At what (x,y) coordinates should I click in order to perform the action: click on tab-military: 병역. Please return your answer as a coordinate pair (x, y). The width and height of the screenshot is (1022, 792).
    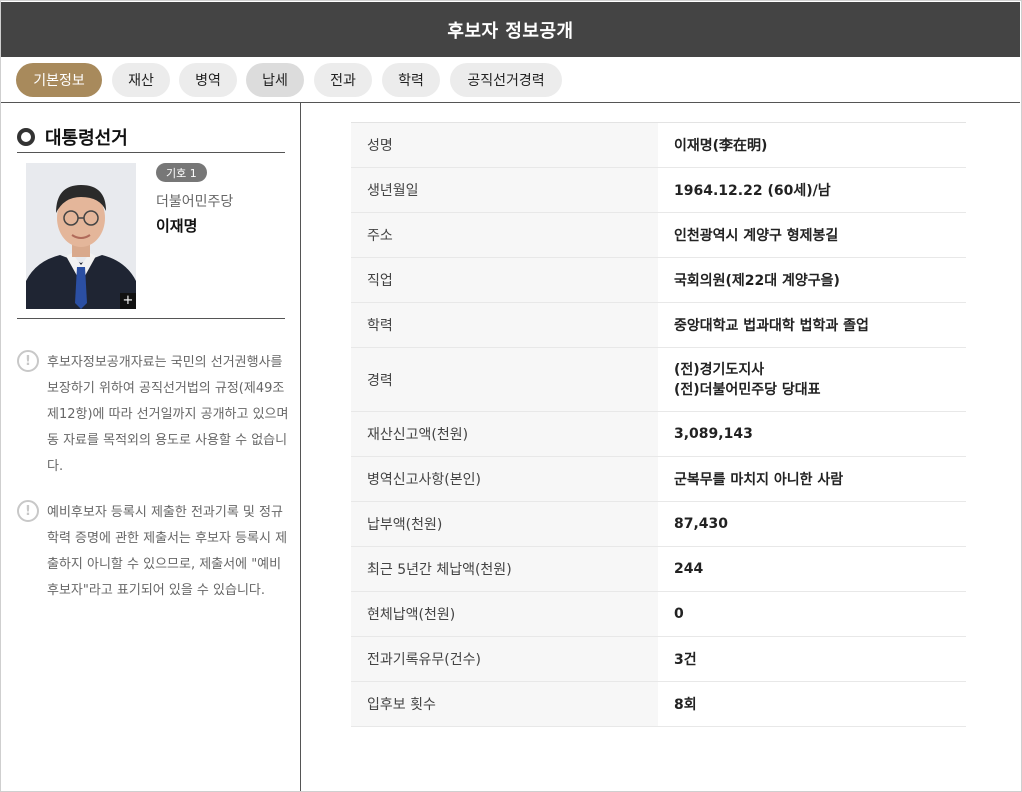
    Looking at the image, I should click on (208, 80).